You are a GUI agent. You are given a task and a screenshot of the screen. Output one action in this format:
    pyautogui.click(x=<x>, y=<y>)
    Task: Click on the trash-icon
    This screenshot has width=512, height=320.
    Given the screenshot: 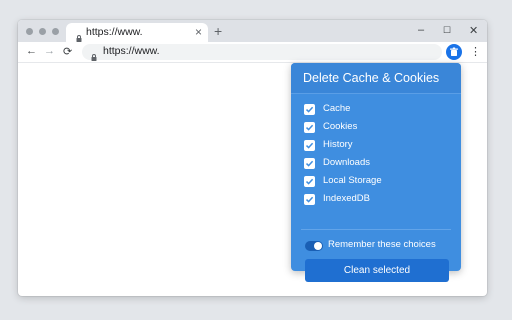 What is the action you would take?
    pyautogui.click(x=454, y=55)
    